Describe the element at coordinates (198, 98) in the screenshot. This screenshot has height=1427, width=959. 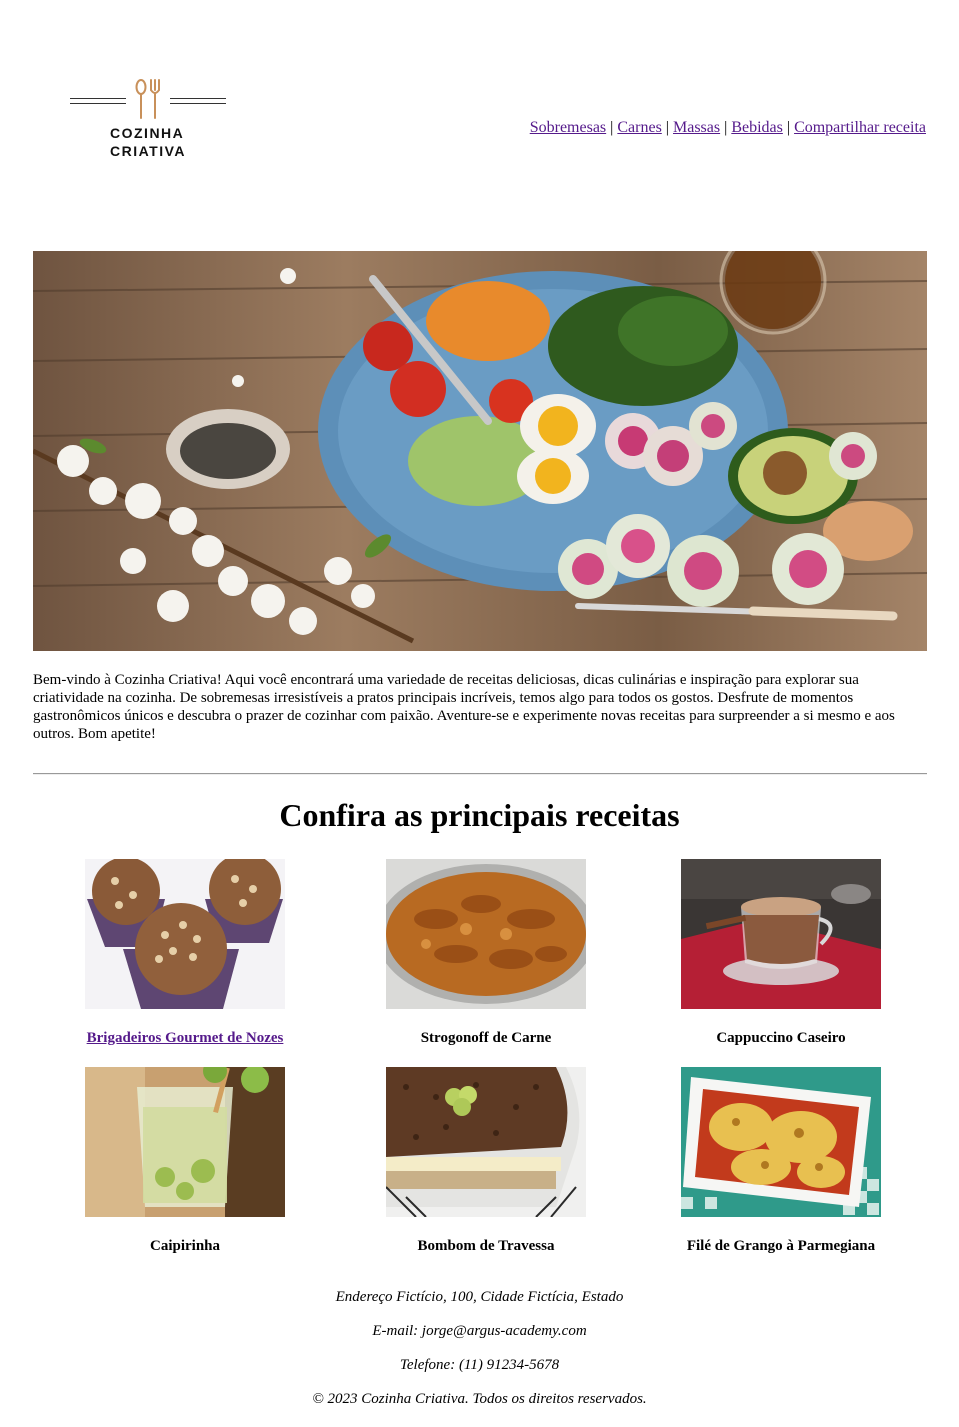
I see `logo-line-right-top` at that location.